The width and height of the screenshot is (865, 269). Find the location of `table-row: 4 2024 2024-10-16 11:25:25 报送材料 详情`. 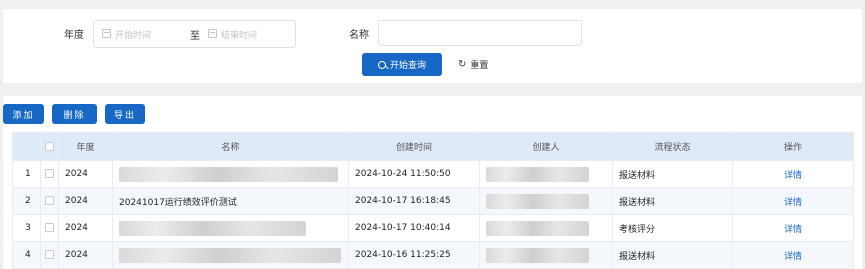

table-row: 4 2024 2024-10-16 11:25:25 报送材料 详情 is located at coordinates (433, 255).